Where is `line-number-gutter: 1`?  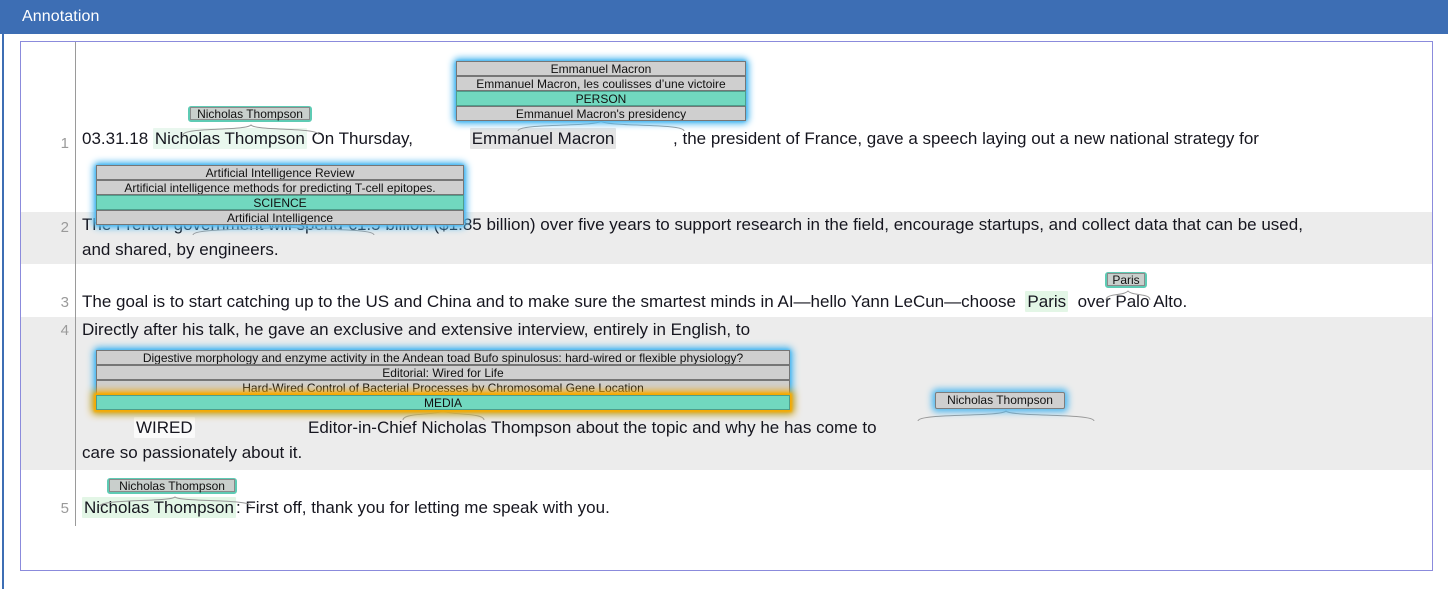
line-number-gutter: 1 is located at coordinates (48, 127).